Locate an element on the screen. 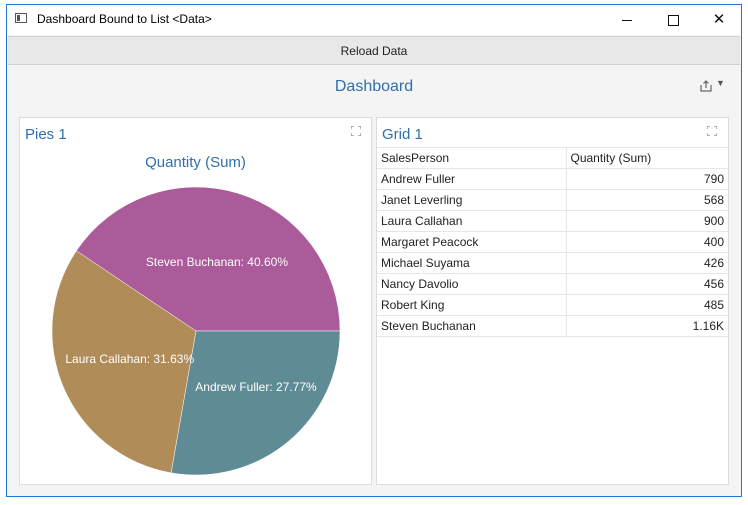 The image size is (748, 505). grid-panel-title: Grid 1 is located at coordinates (402, 134).